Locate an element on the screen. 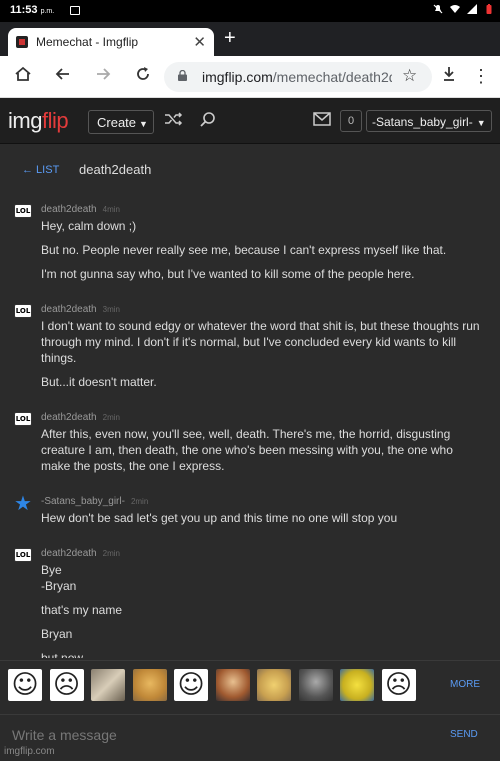 The width and height of the screenshot is (500, 761). address-bar: imgflip.com/memechat/death2de ☆ is located at coordinates (298, 77).